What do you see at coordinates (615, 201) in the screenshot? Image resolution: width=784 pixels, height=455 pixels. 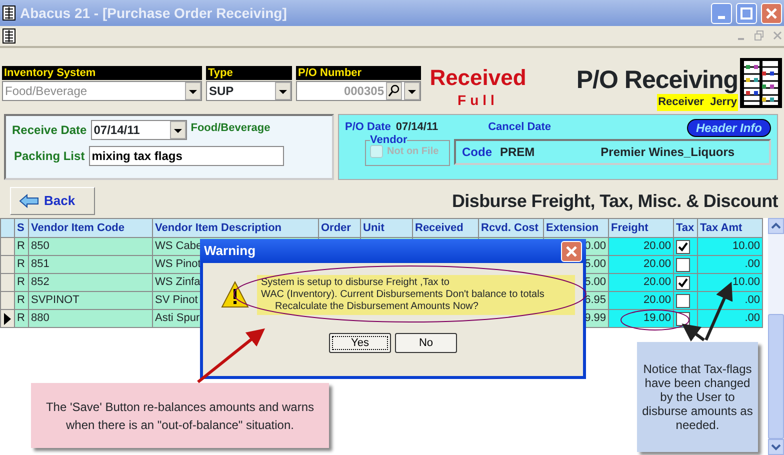 I see `section-title: Disburse Freight, Tax, Misc. & Discount` at bounding box center [615, 201].